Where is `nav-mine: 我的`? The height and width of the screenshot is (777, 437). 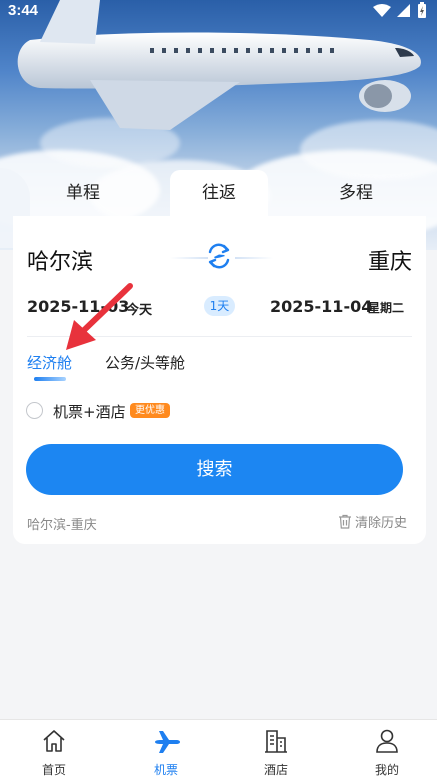
nav-mine: 我的 is located at coordinates (387, 748).